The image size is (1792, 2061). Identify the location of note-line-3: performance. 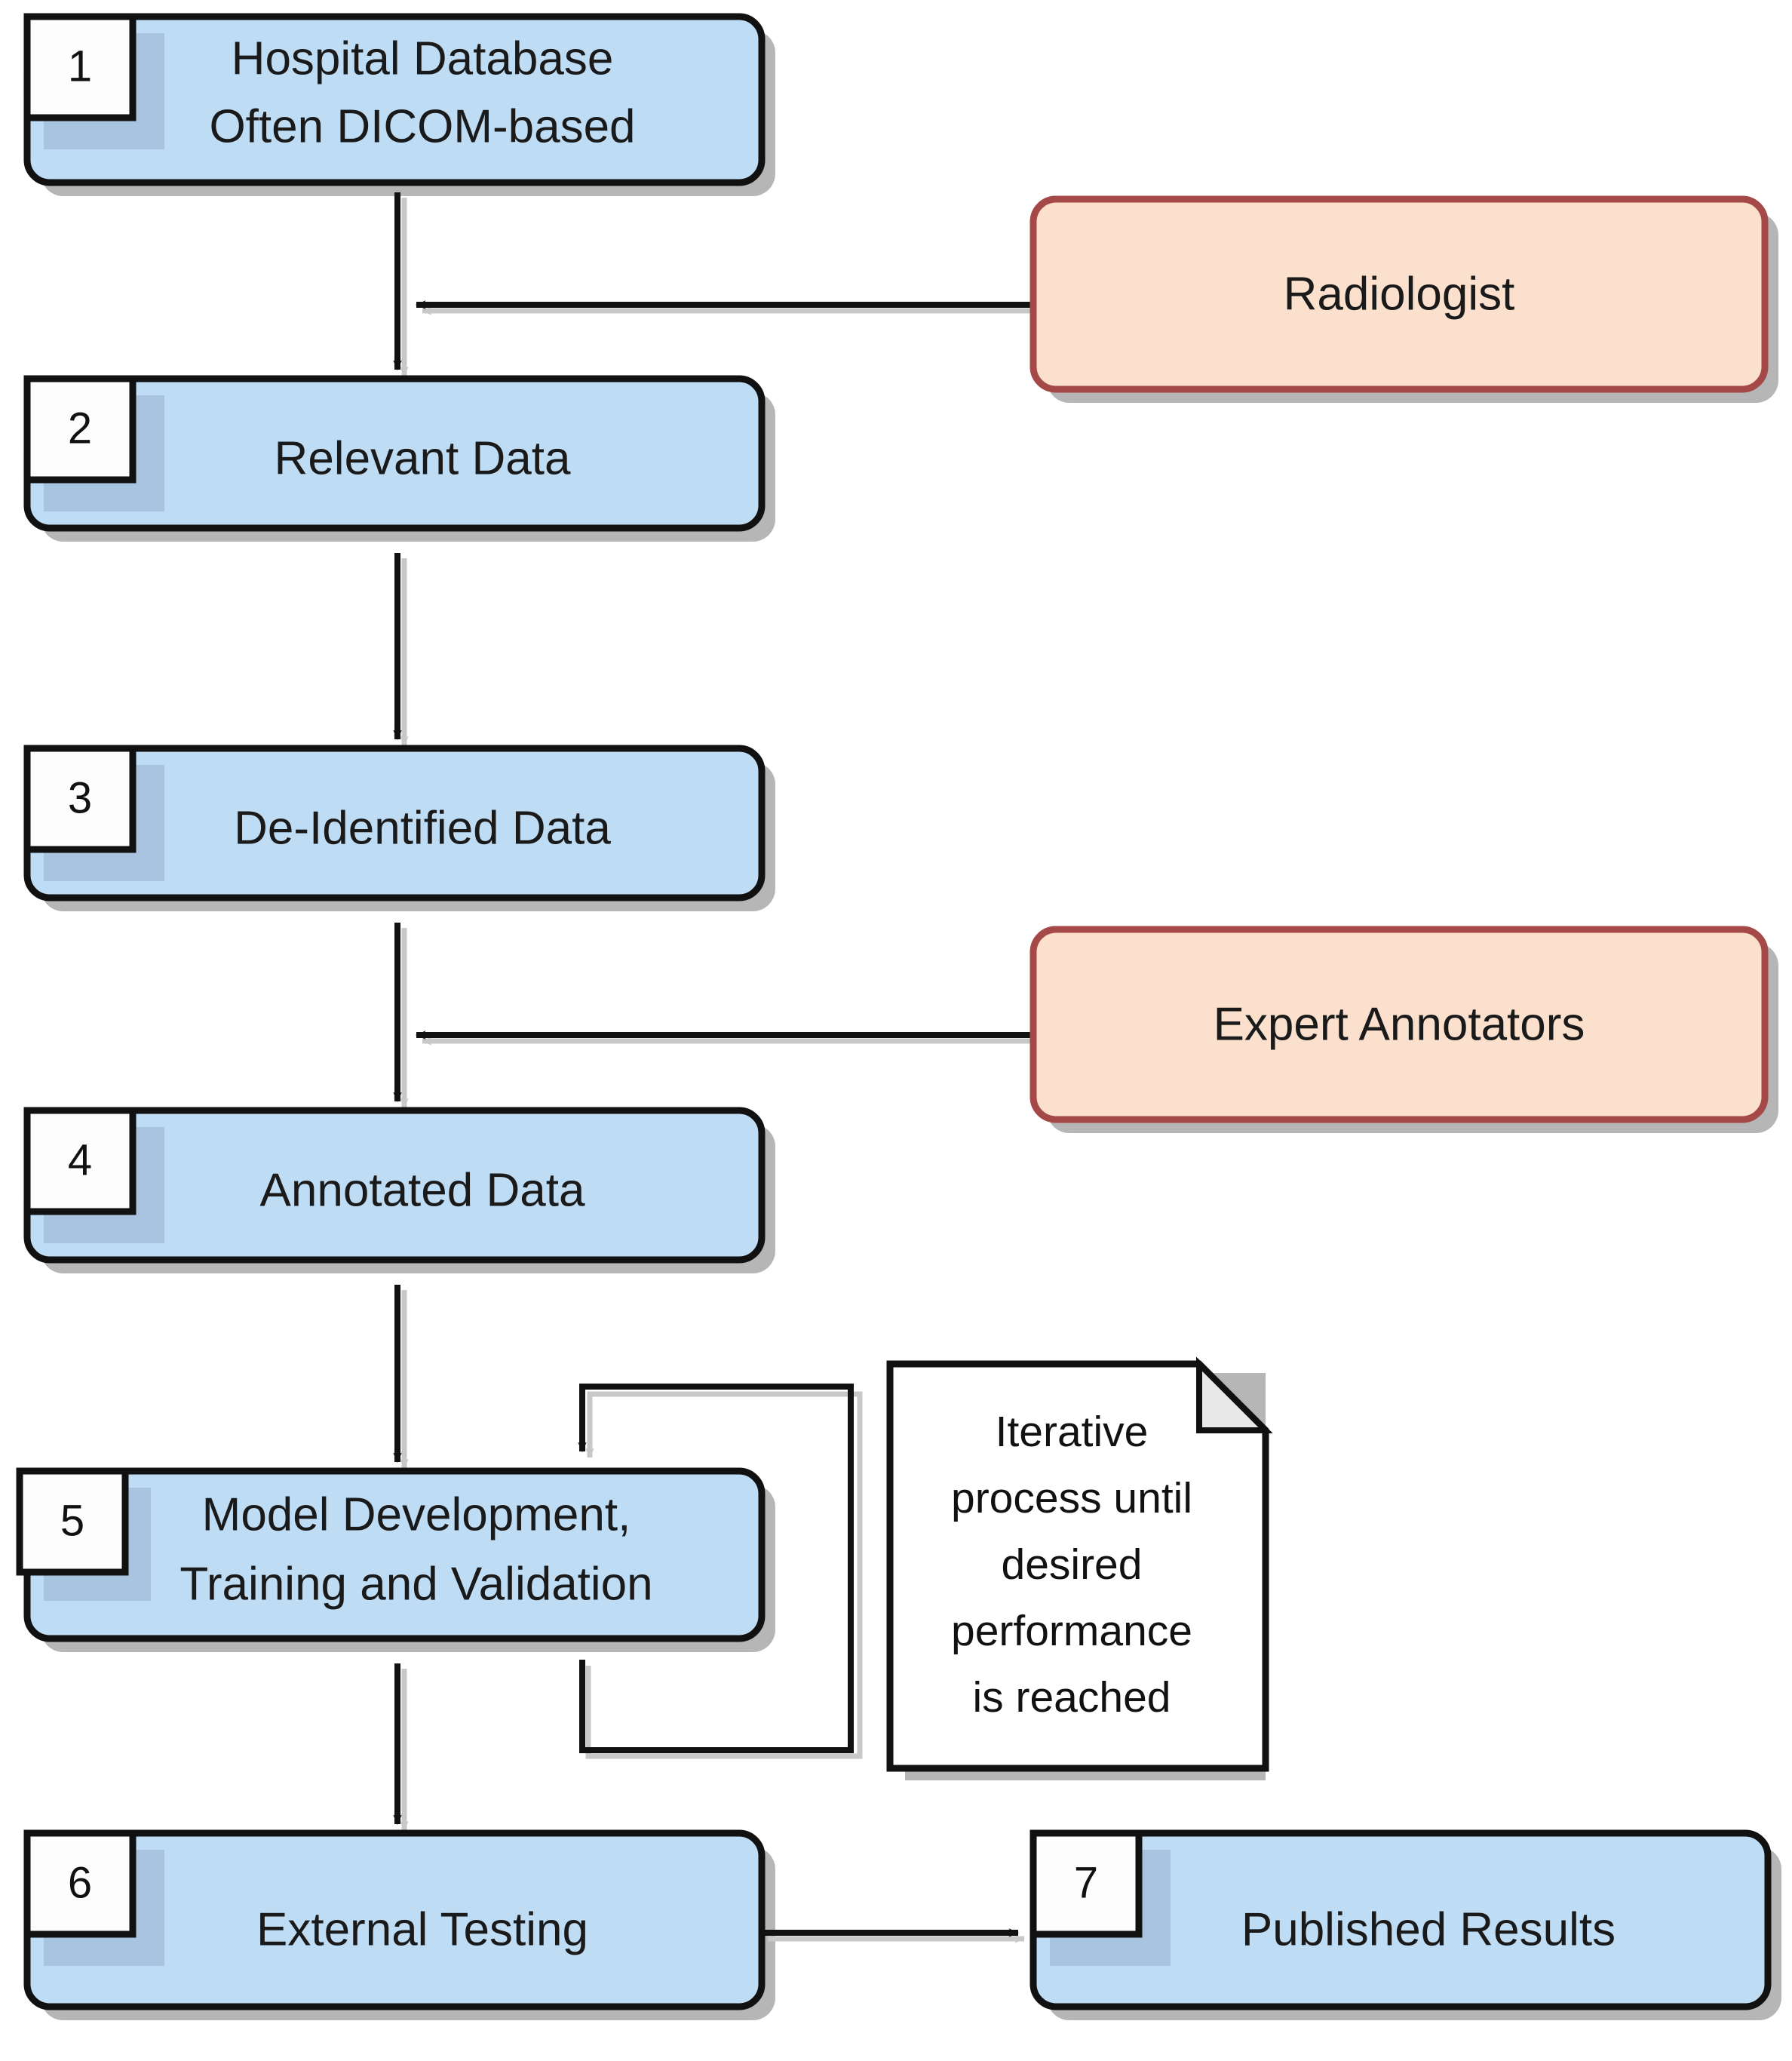
(1071, 1631).